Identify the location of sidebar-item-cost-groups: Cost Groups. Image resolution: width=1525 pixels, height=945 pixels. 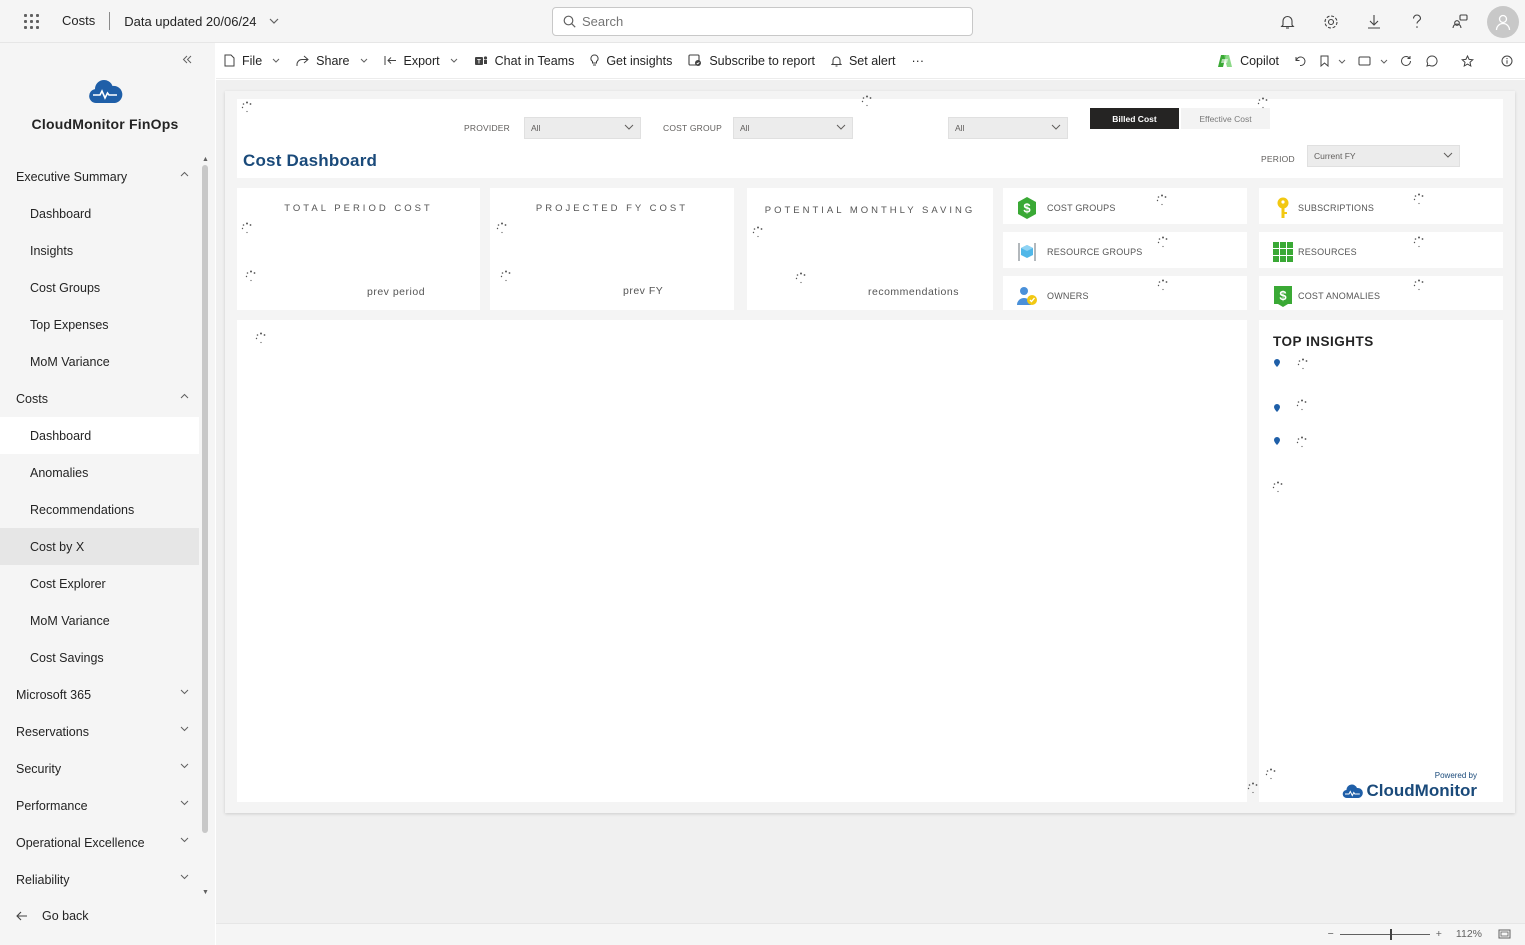
(99, 287).